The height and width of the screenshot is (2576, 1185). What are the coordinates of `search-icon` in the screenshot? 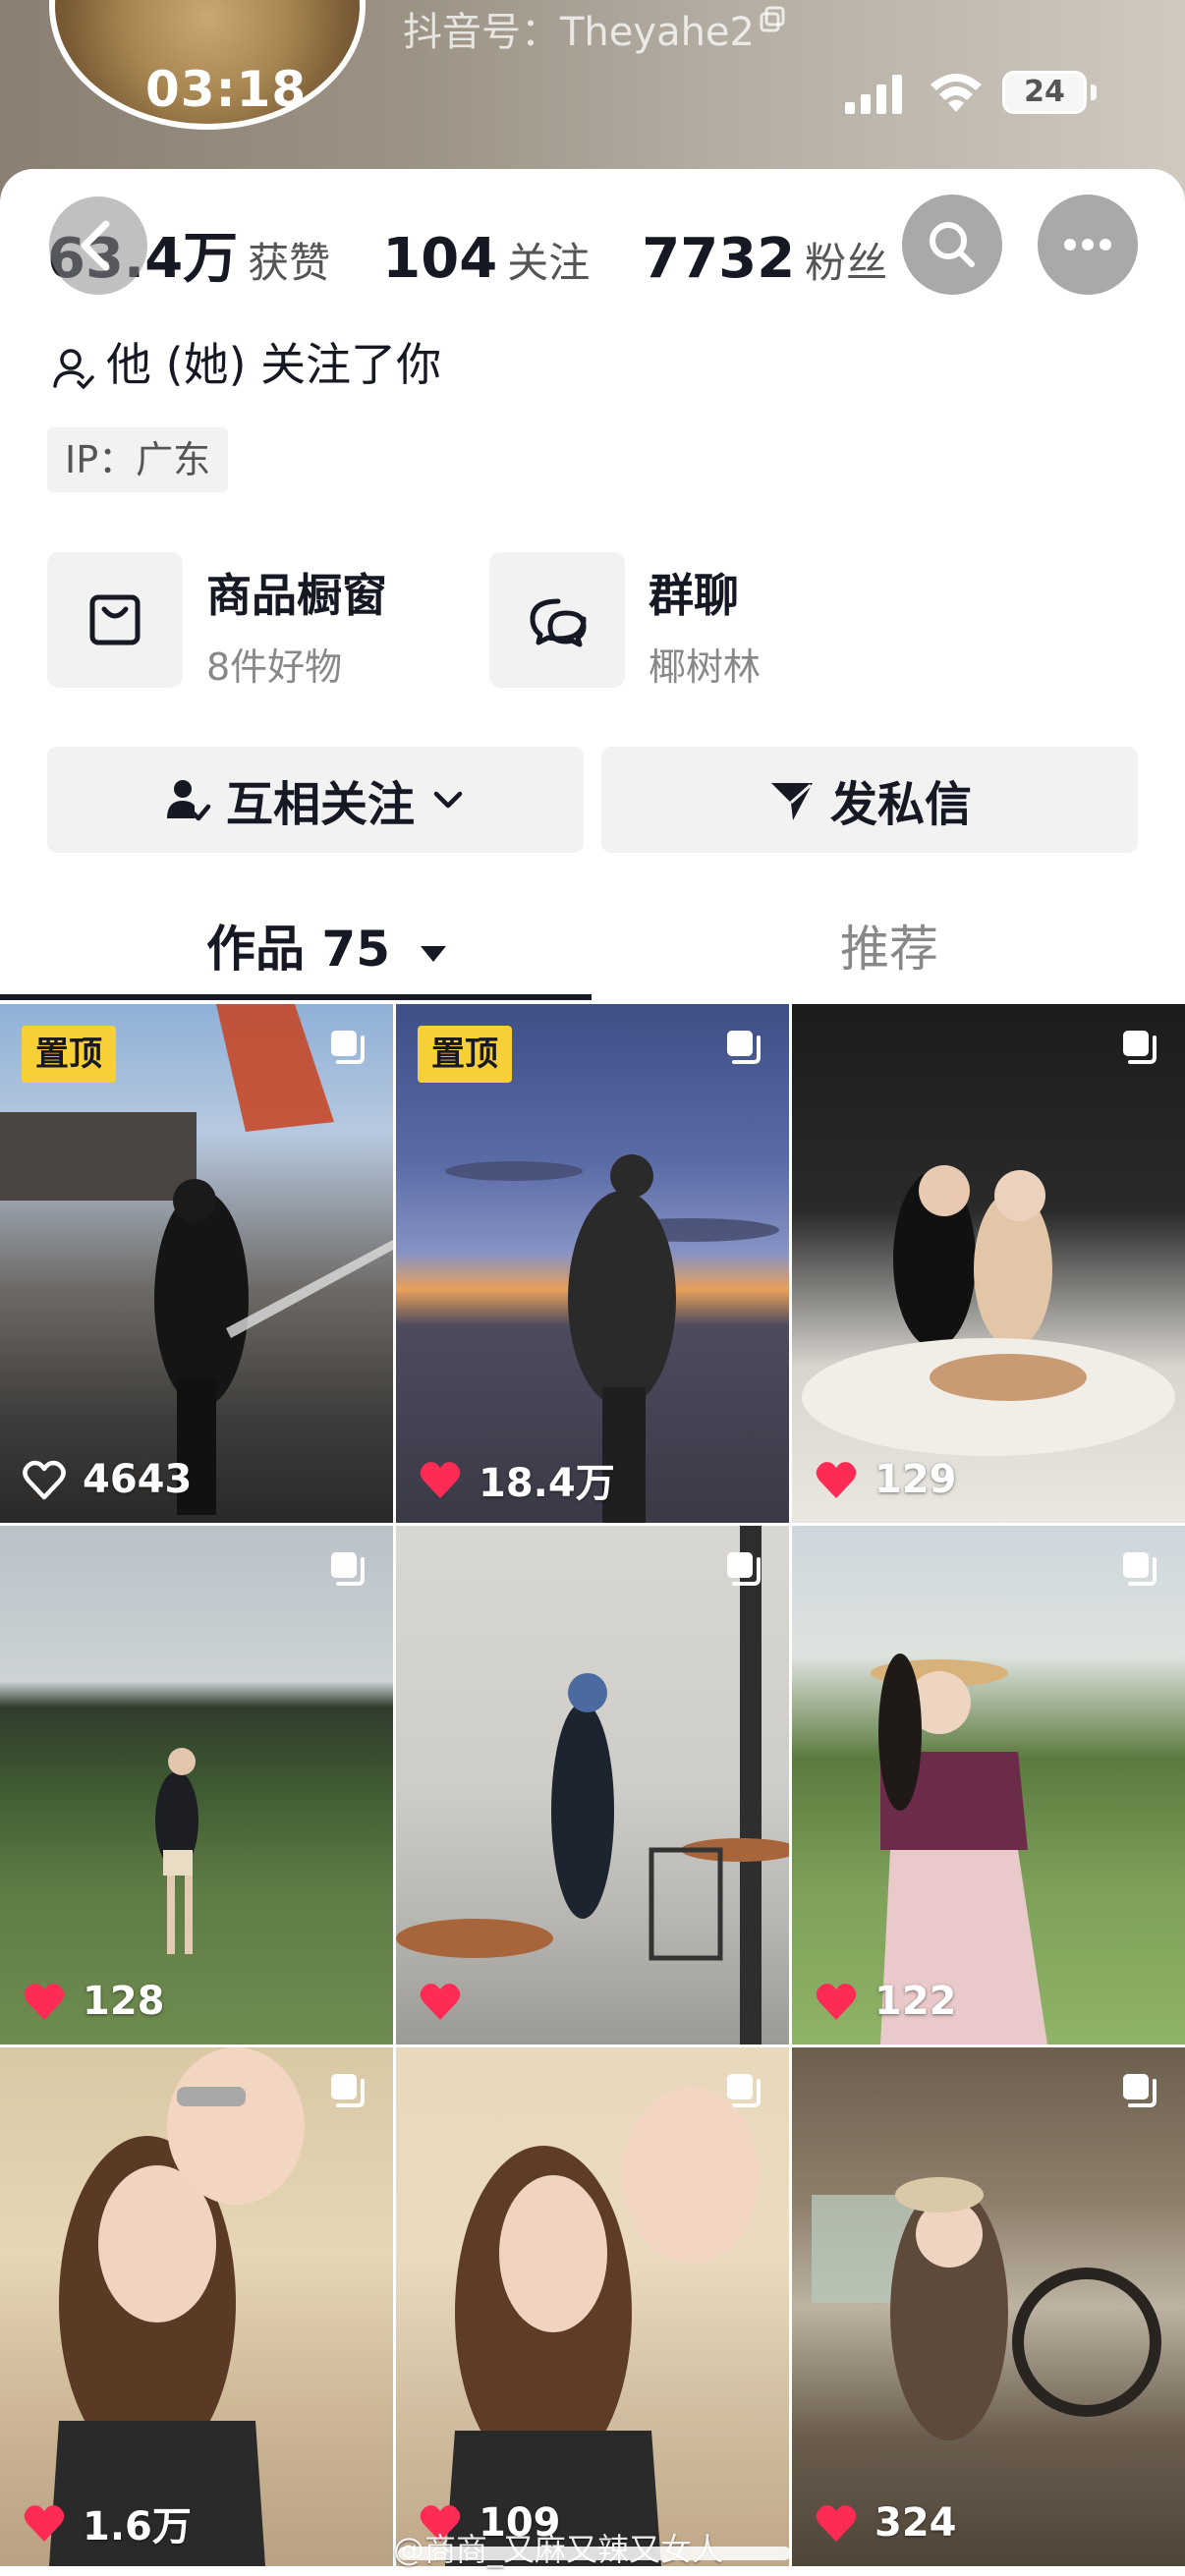 It's located at (953, 244).